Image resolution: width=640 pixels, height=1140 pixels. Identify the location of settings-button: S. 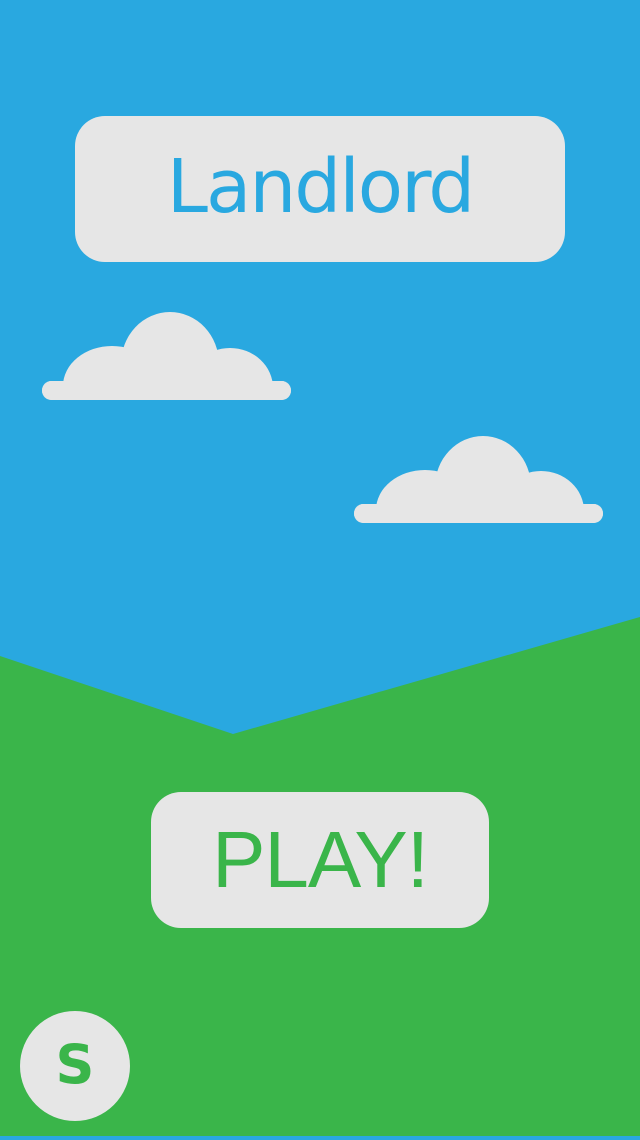
(75, 1066).